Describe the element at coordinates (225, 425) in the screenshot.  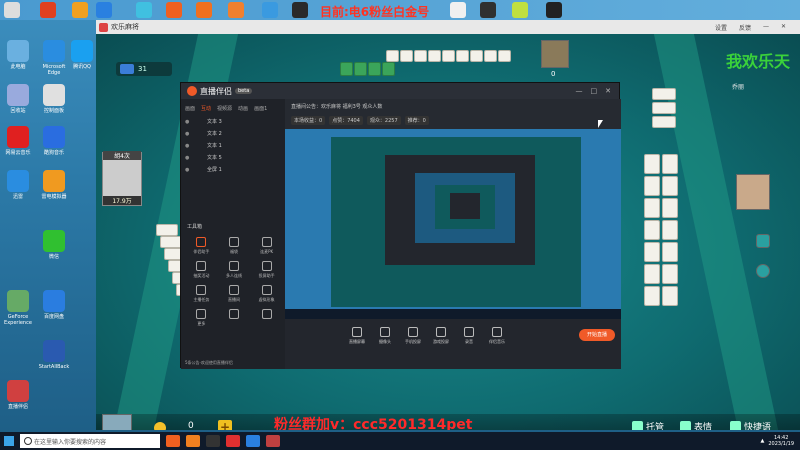
I see `add-coin-button: +` at that location.